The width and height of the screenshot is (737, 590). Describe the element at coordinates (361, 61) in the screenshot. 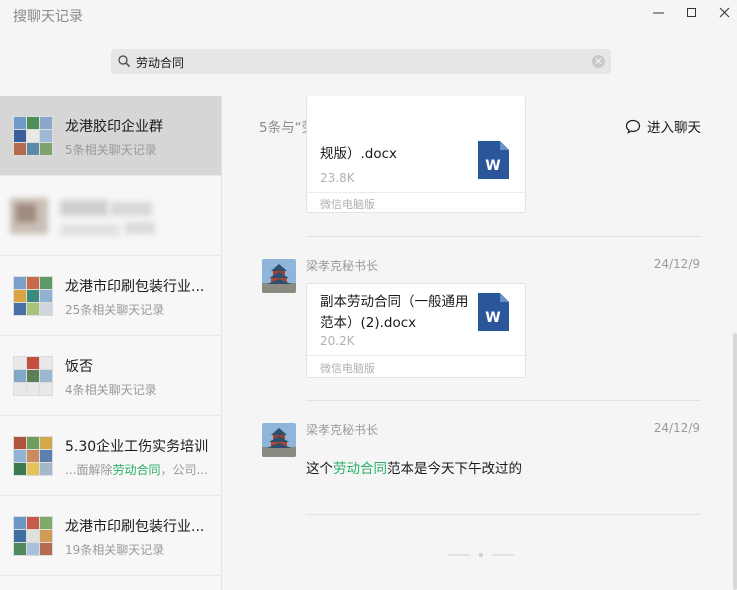

I see `search-bar: 劳动合同 ×` at that location.